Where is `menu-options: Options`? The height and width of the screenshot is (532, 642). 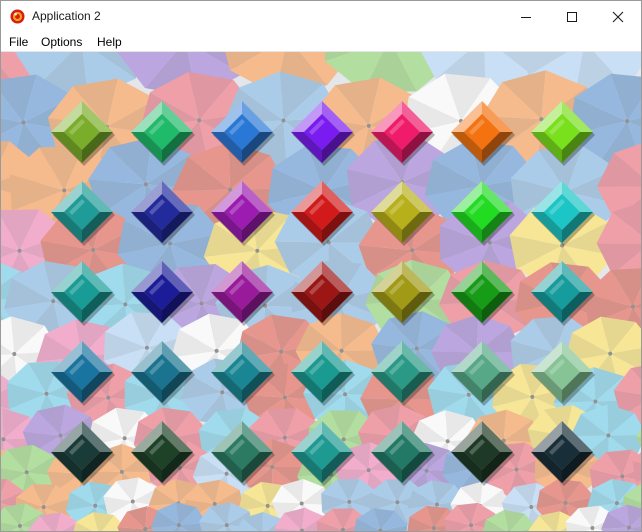 menu-options: Options is located at coordinates (61, 42).